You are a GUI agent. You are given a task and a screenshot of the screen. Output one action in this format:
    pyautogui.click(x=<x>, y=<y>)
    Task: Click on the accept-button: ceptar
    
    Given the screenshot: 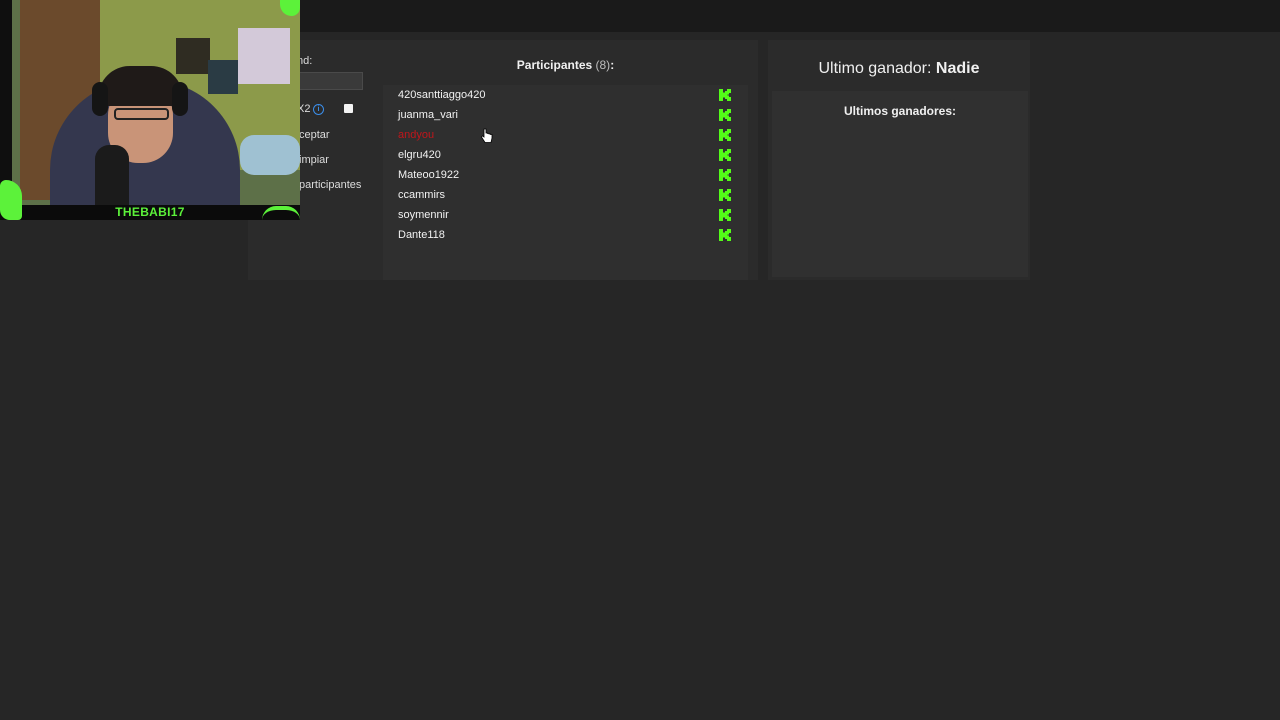 What is the action you would take?
    pyautogui.click(x=331, y=135)
    